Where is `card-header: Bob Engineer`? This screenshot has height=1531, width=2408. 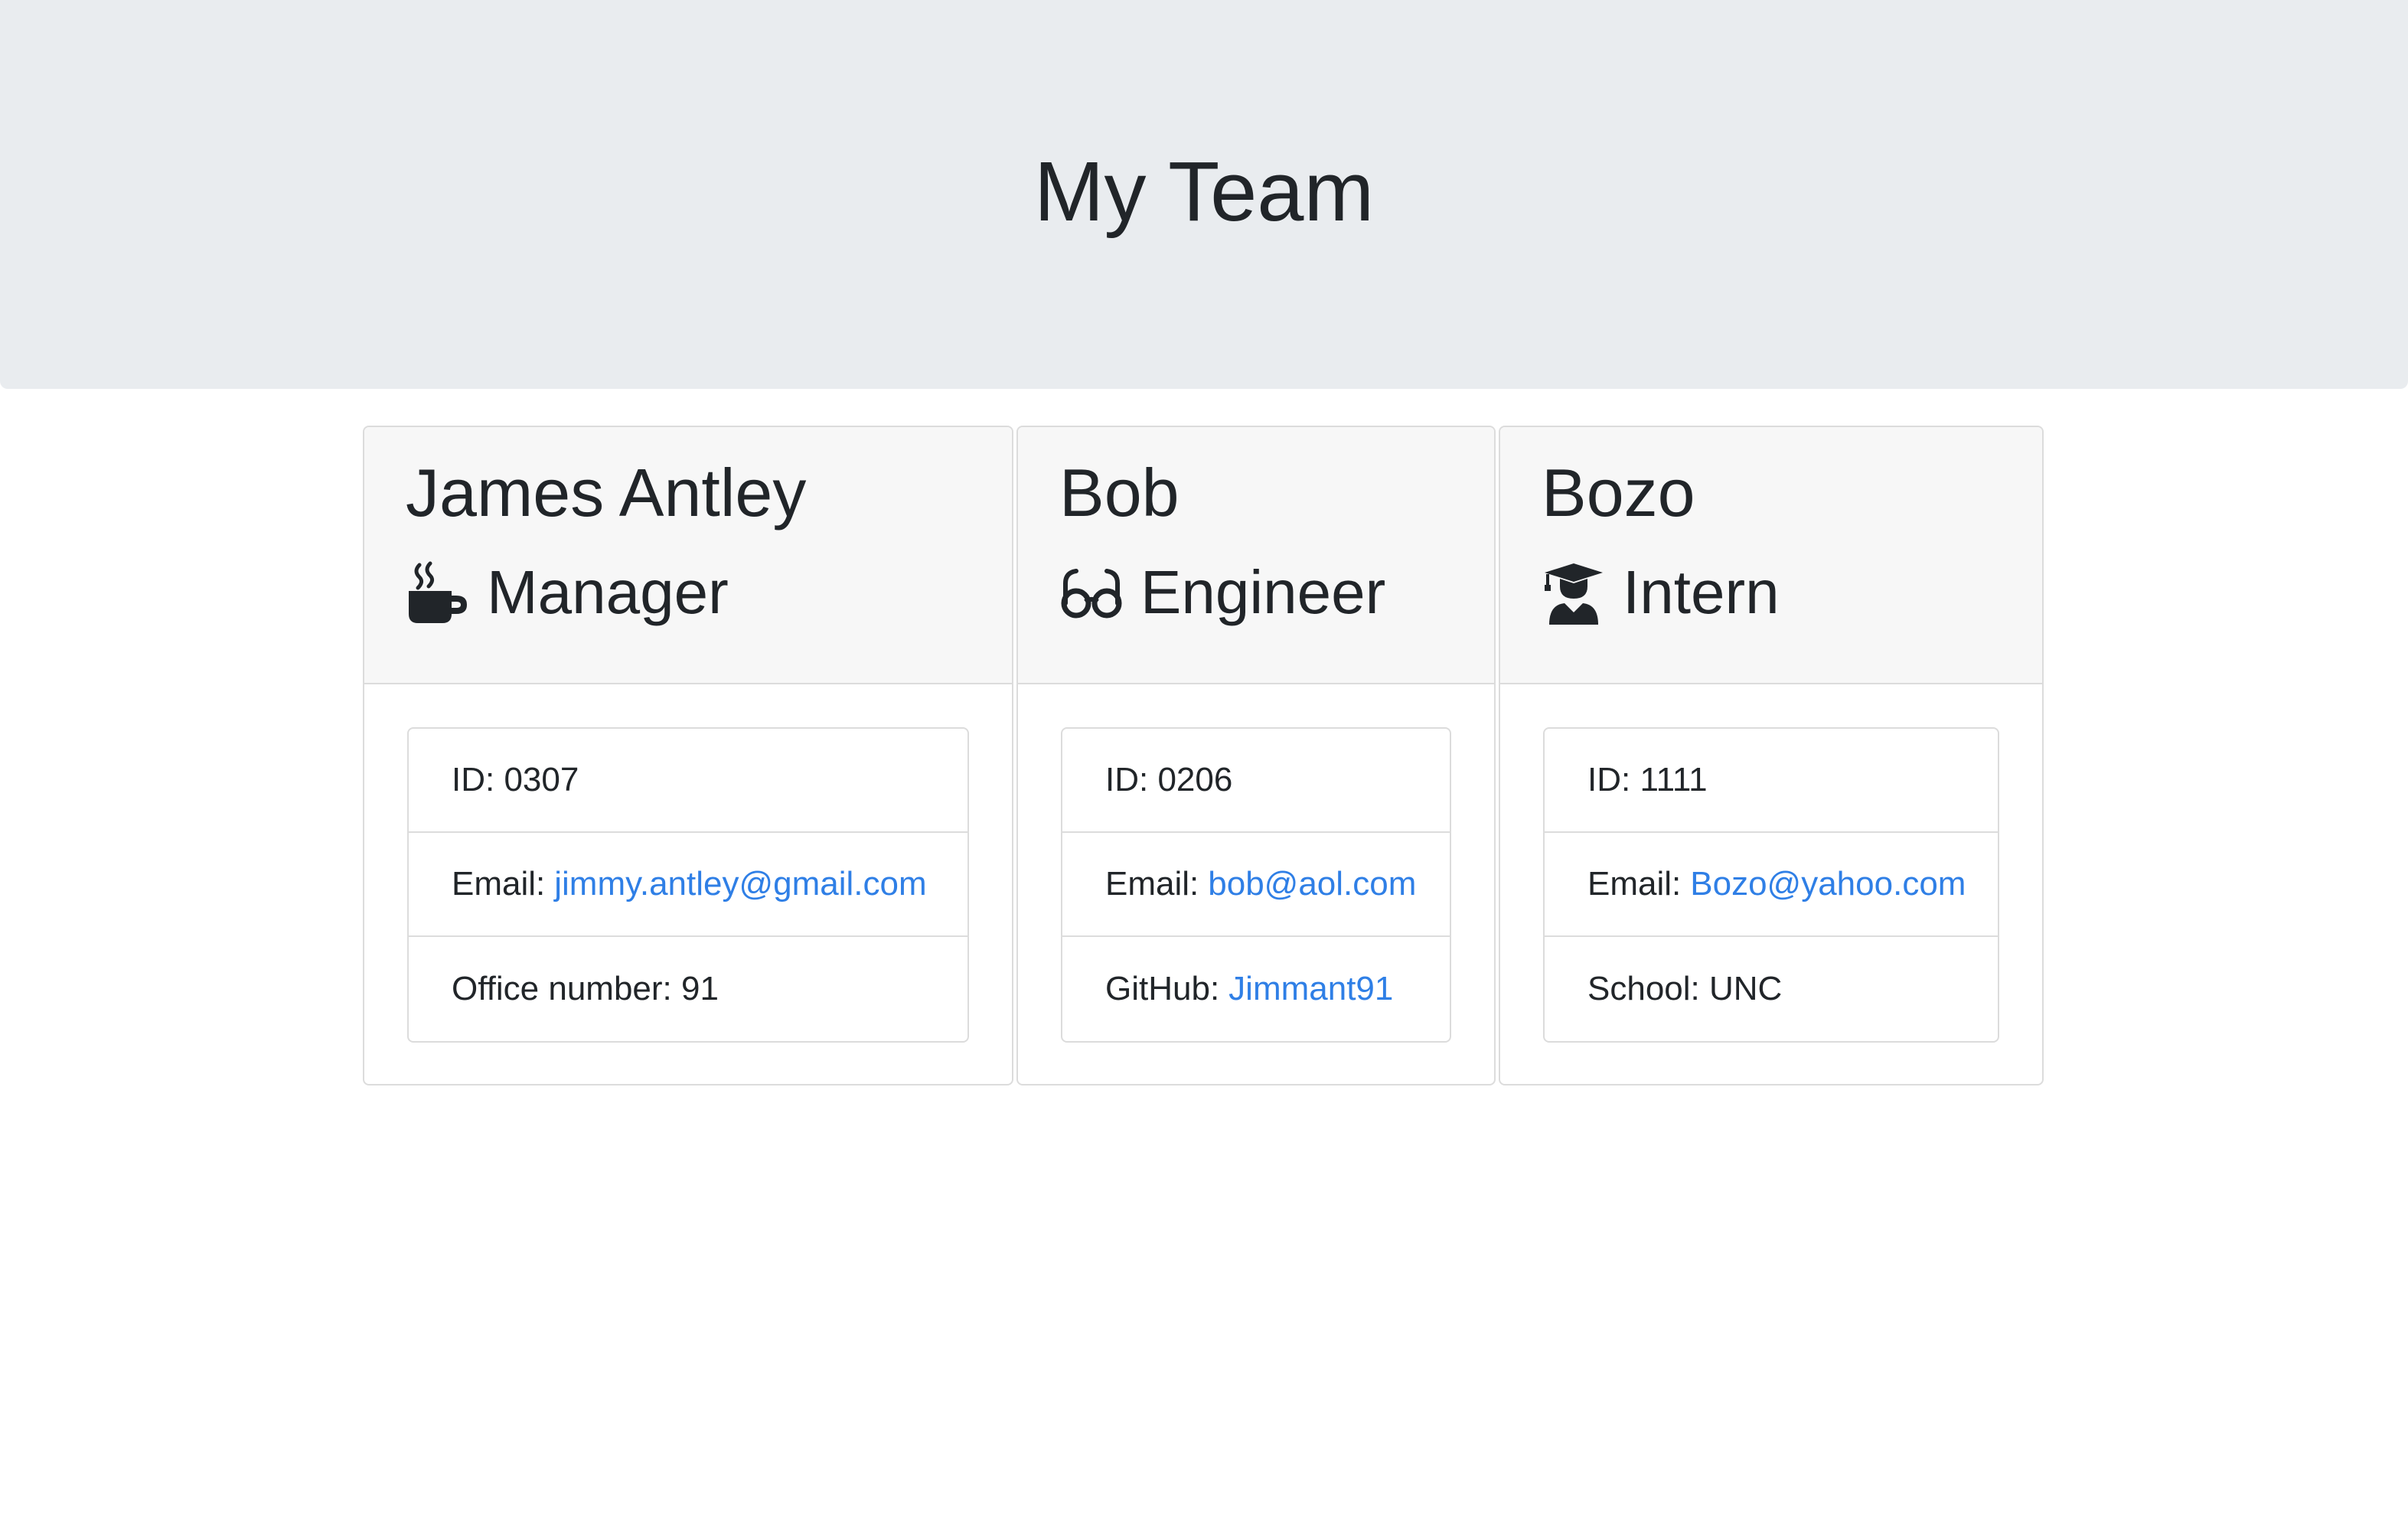 card-header: Bob Engineer is located at coordinates (1256, 555).